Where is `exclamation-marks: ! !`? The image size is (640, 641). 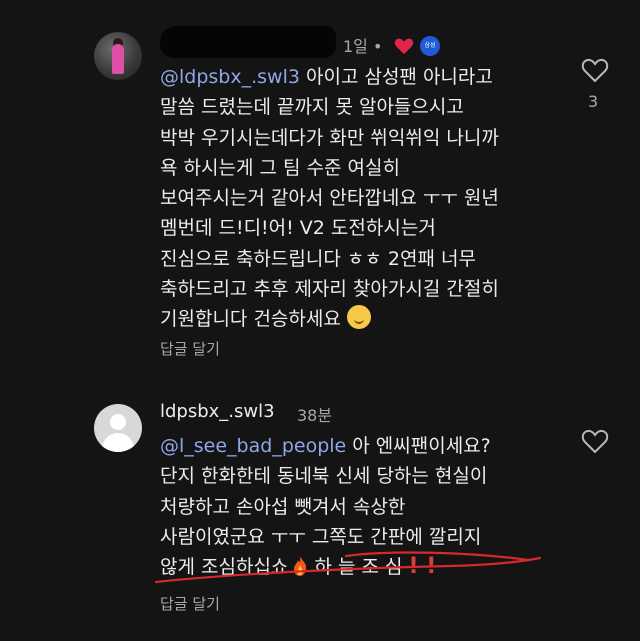 exclamation-marks: ! ! is located at coordinates (422, 567).